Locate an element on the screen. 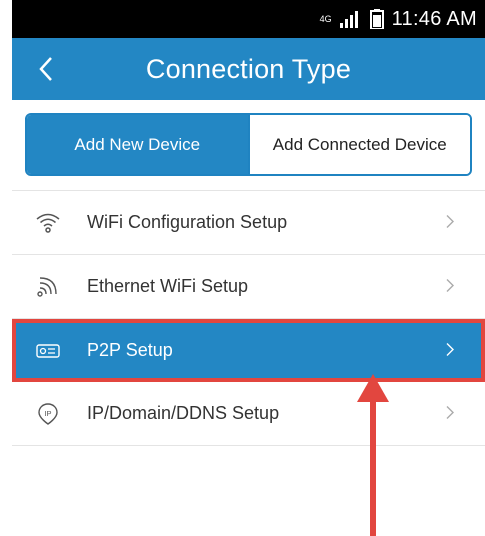 The width and height of the screenshot is (485, 536). list-item-ip-domain-ddns: IP IP/Domain/DDNS Setup is located at coordinates (248, 413).